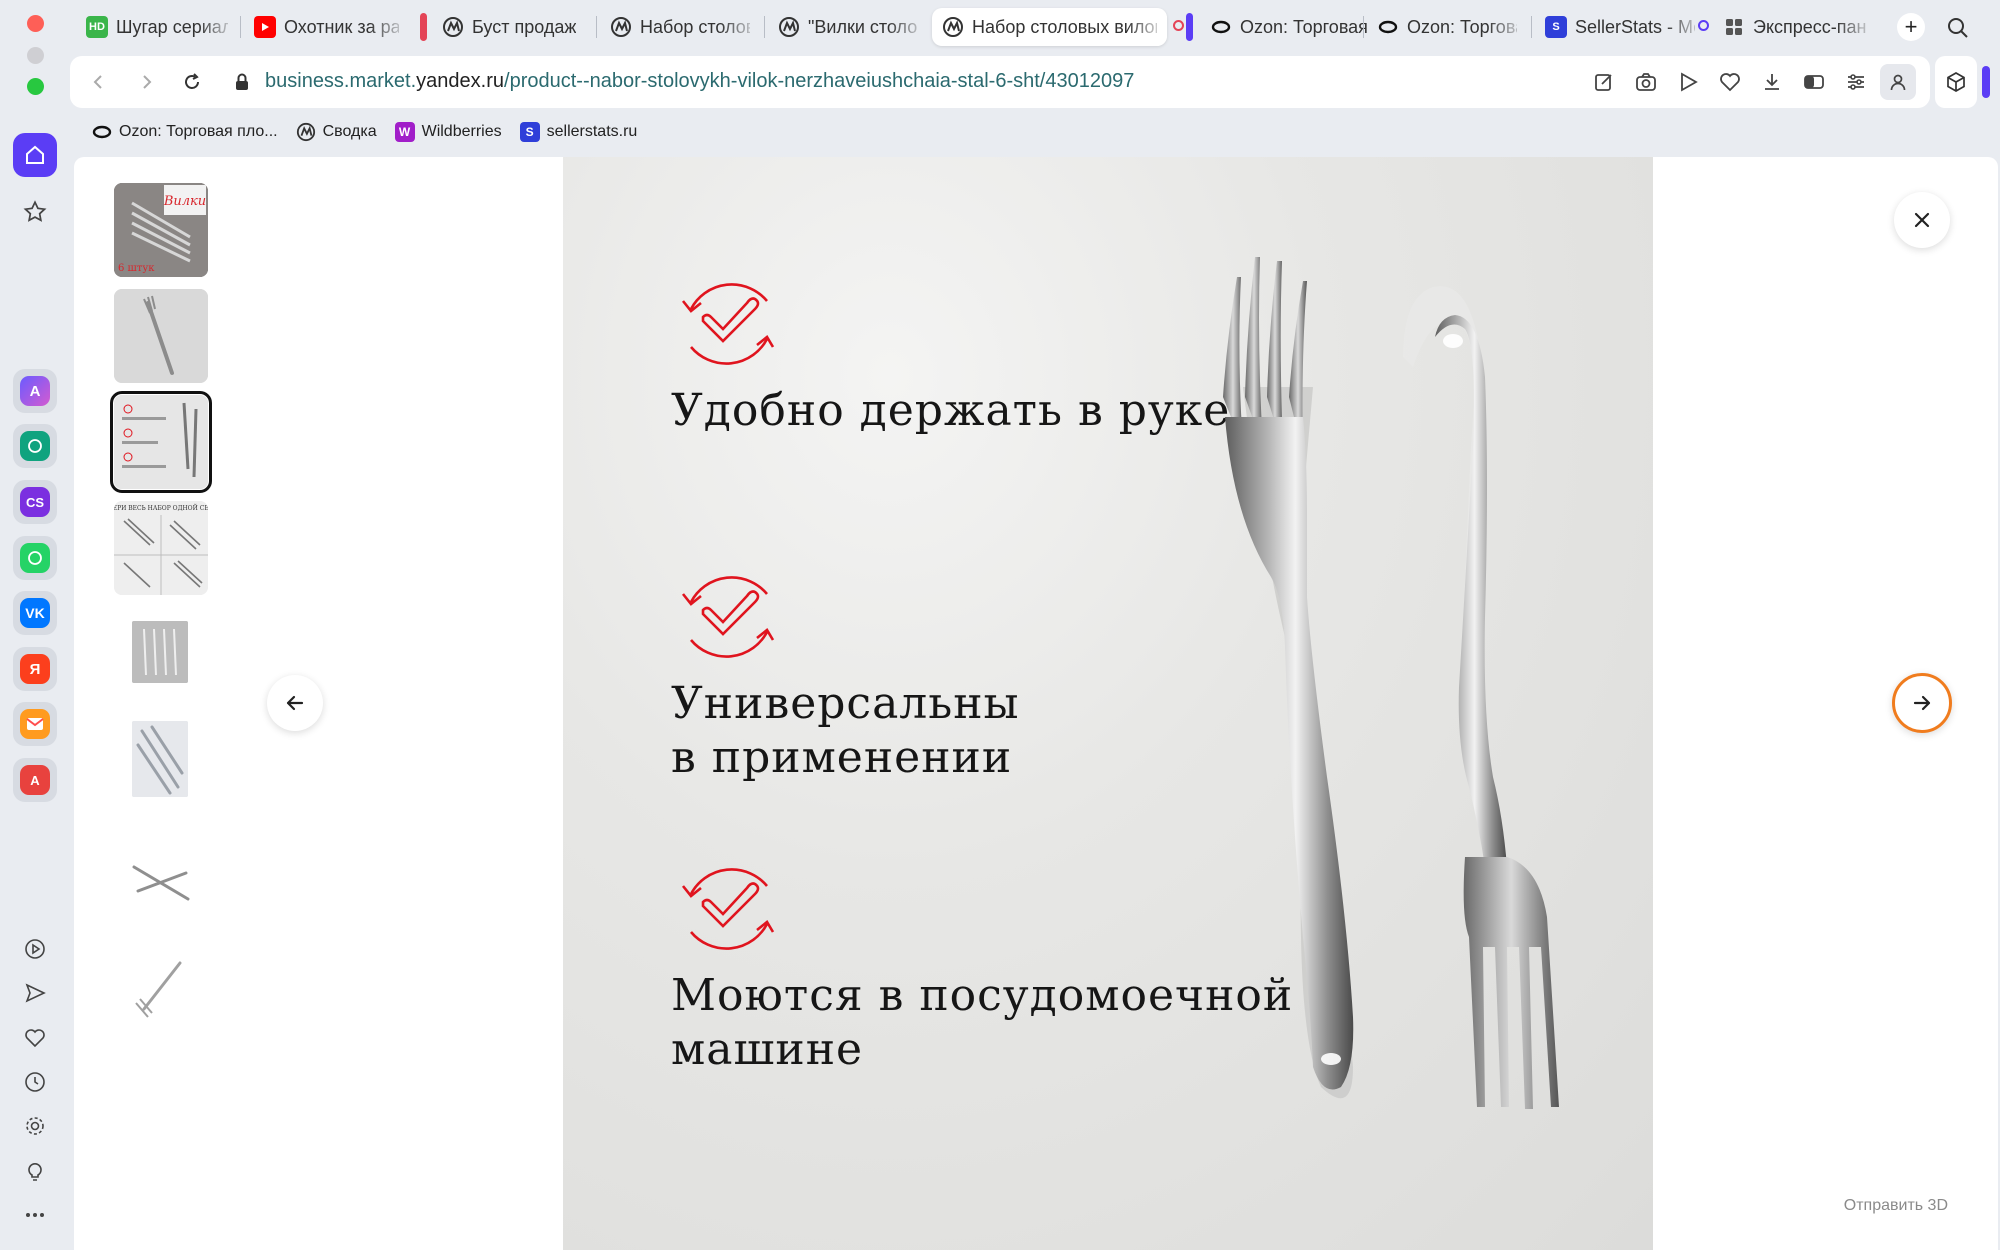  Describe the element at coordinates (184, 201) in the screenshot. I see `thumb-cover-title: Вилки` at that location.